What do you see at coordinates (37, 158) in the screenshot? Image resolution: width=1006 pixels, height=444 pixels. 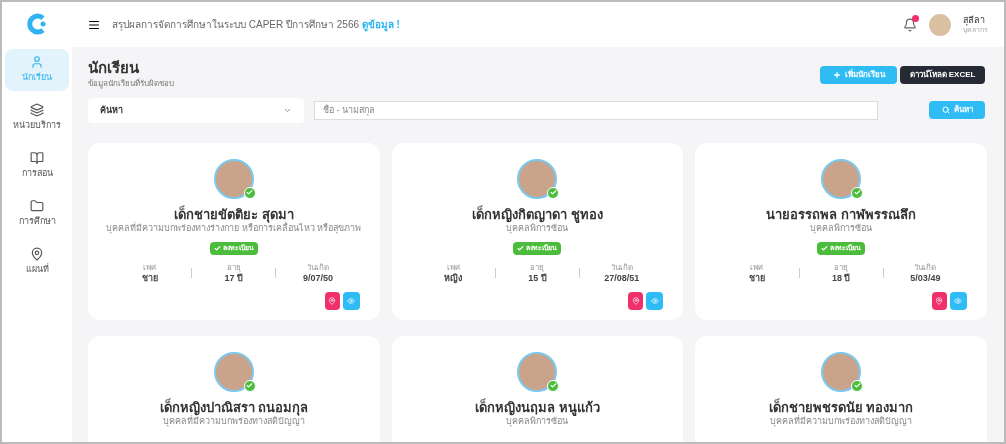 I see `book-icon` at bounding box center [37, 158].